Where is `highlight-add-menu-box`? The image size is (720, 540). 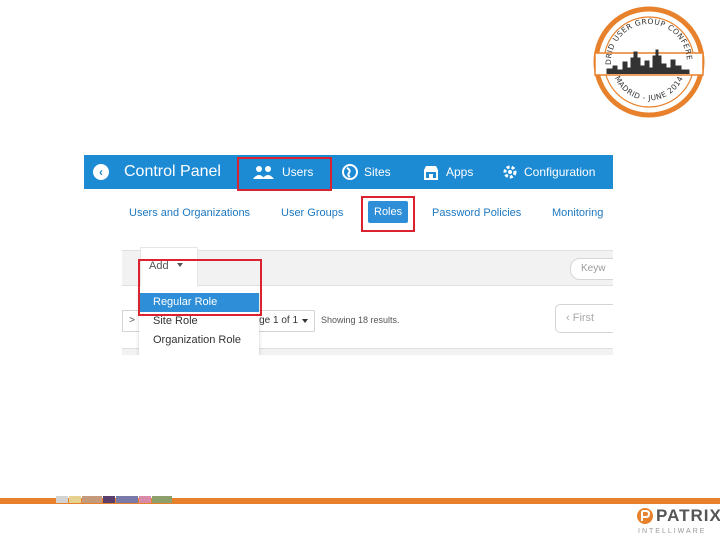 highlight-add-menu-box is located at coordinates (200, 287).